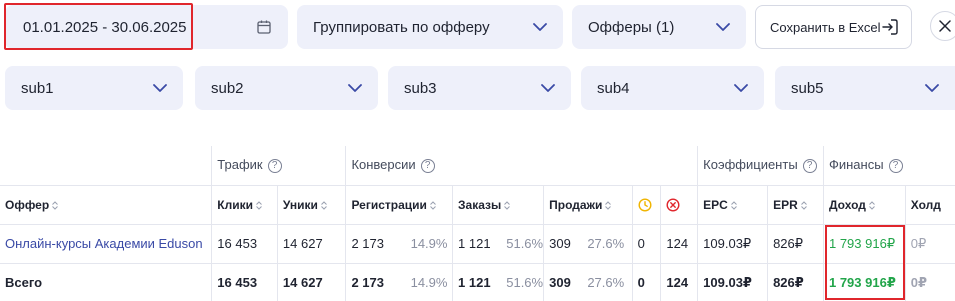  What do you see at coordinates (479, 88) in the screenshot?
I see `sub3-select: sub3` at bounding box center [479, 88].